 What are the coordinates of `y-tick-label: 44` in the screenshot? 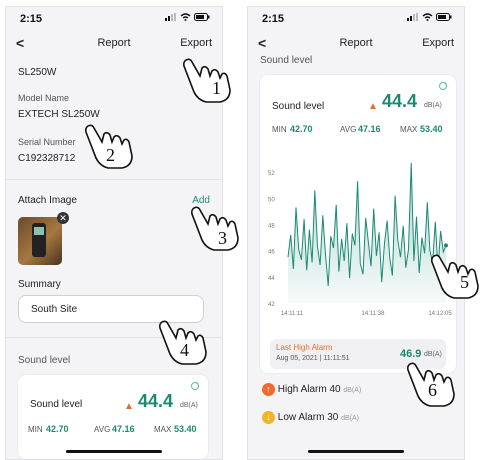 It's located at (271, 279).